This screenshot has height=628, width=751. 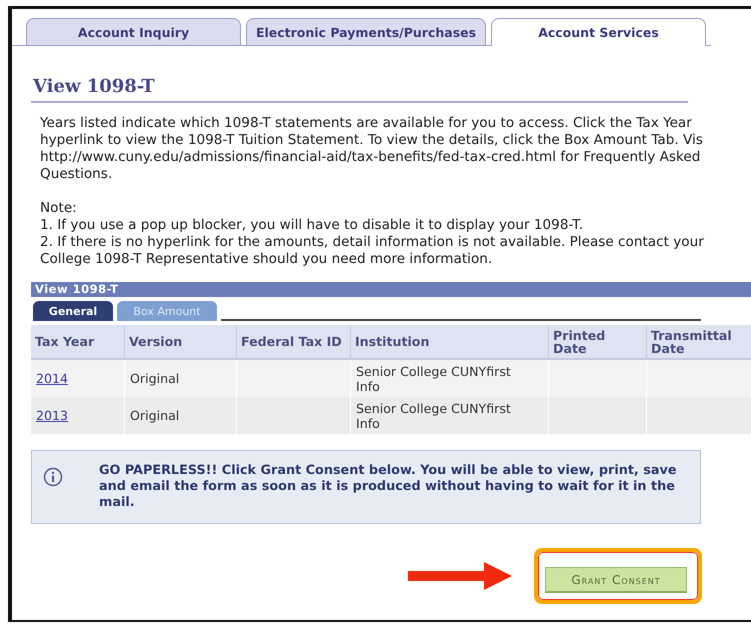 I want to click on grid-title-bar: View 1098-T, so click(x=391, y=289).